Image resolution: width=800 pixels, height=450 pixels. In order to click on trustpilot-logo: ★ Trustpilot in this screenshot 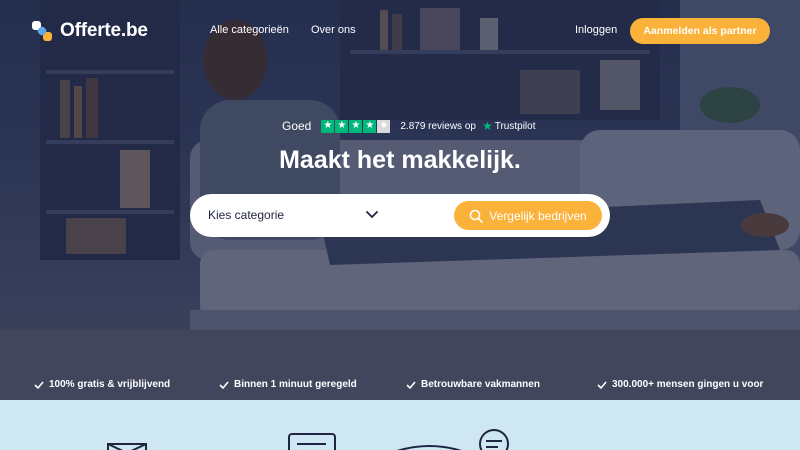, I will do `click(509, 126)`.